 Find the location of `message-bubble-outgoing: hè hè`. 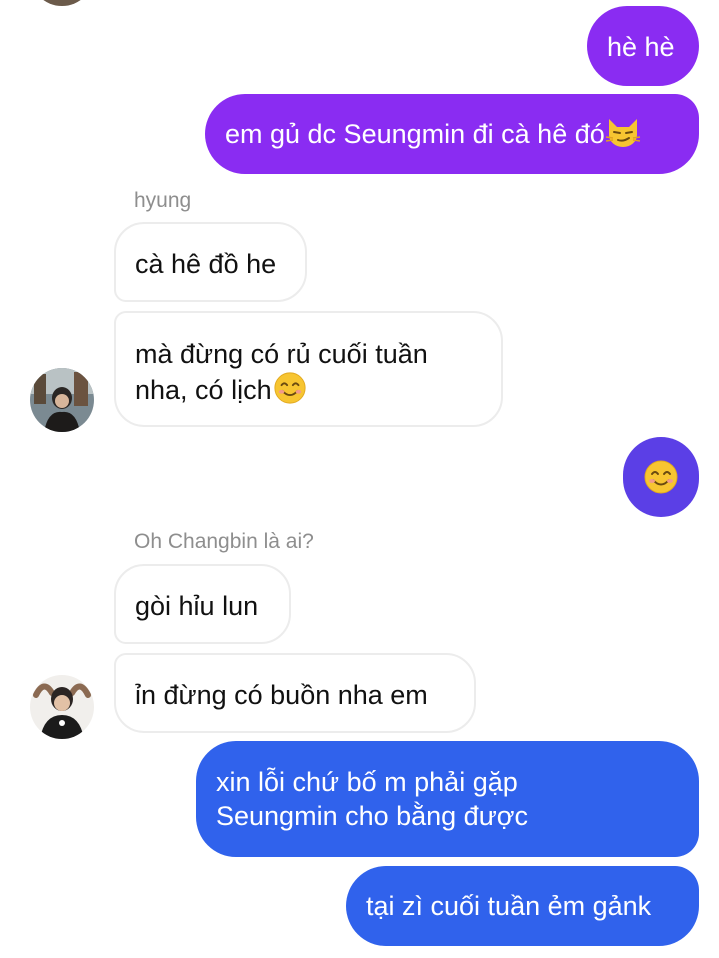

message-bubble-outgoing: hè hè is located at coordinates (643, 46).